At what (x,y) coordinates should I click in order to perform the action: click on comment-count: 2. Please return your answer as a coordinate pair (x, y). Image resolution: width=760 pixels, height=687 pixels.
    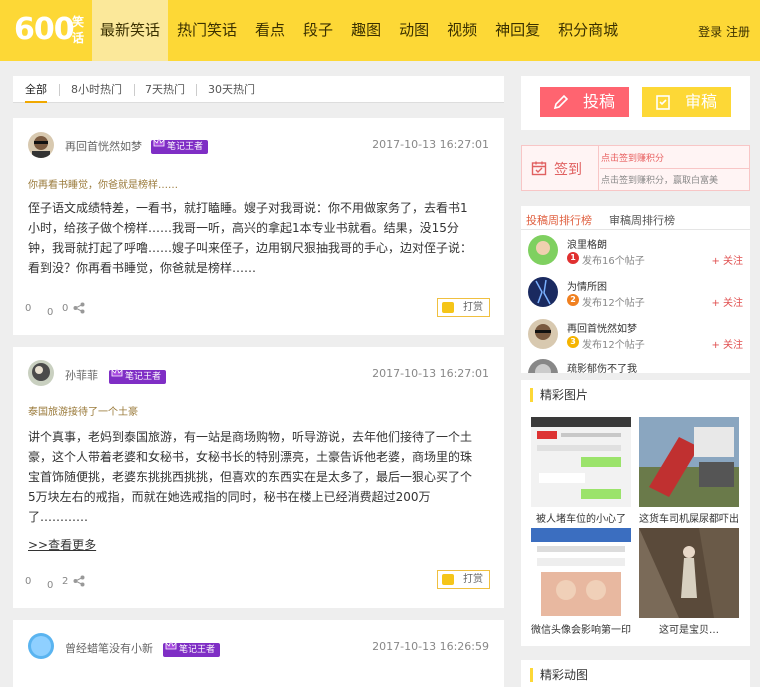
    Looking at the image, I should click on (65, 581).